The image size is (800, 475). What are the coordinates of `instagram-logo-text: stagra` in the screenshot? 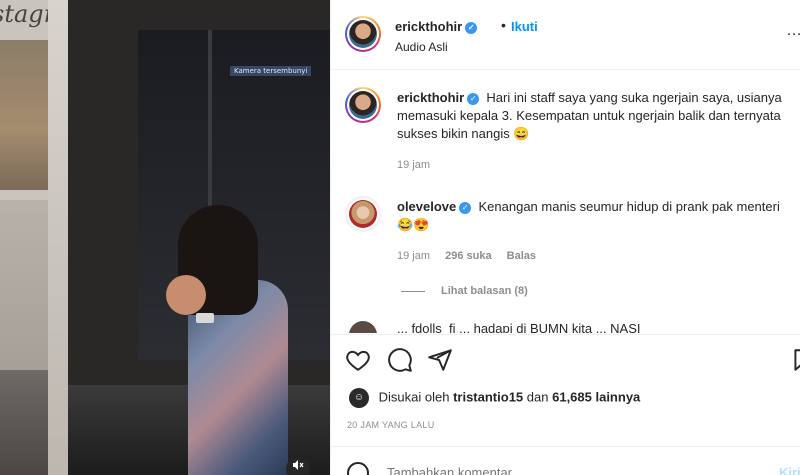 It's located at (24, 14).